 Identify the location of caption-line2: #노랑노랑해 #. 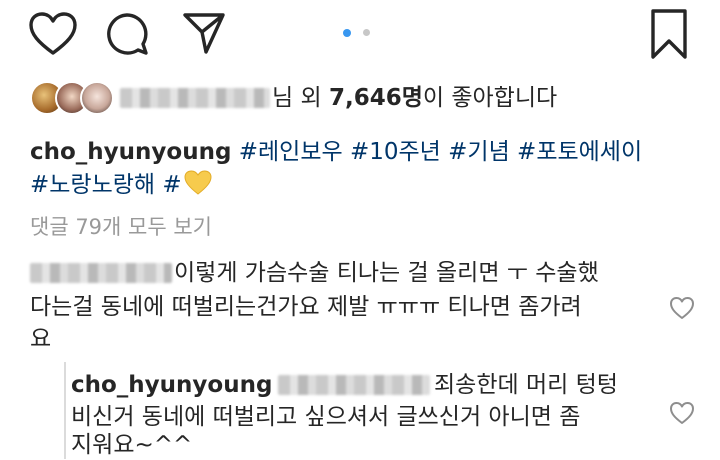
(121, 186).